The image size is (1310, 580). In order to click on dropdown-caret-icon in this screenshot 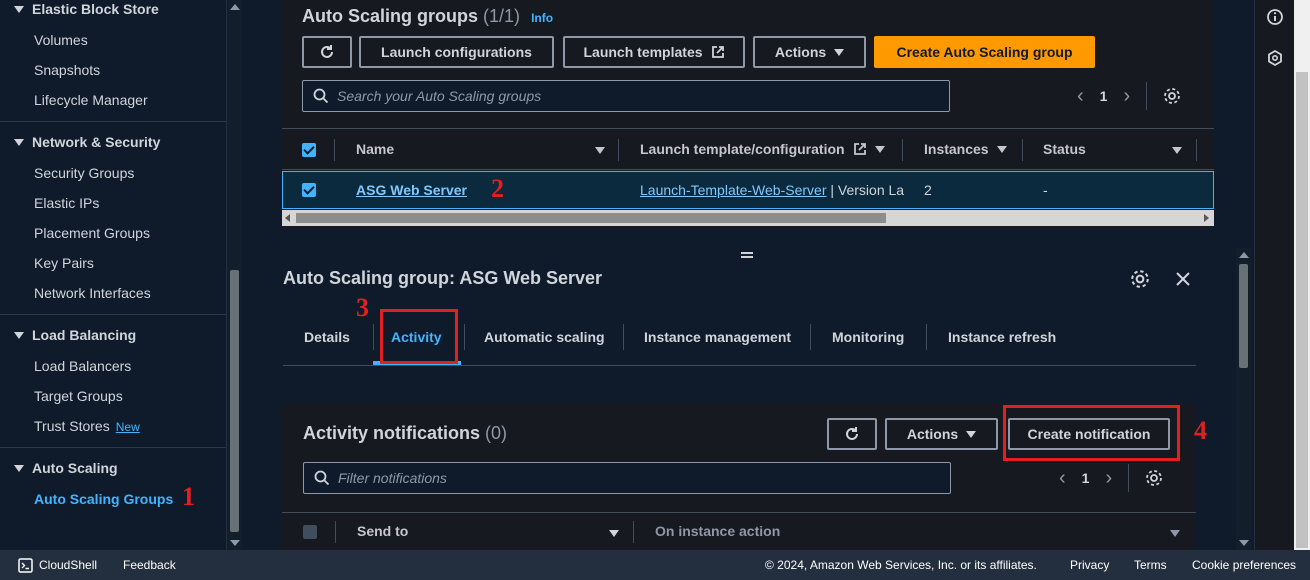, I will do `click(839, 52)`.